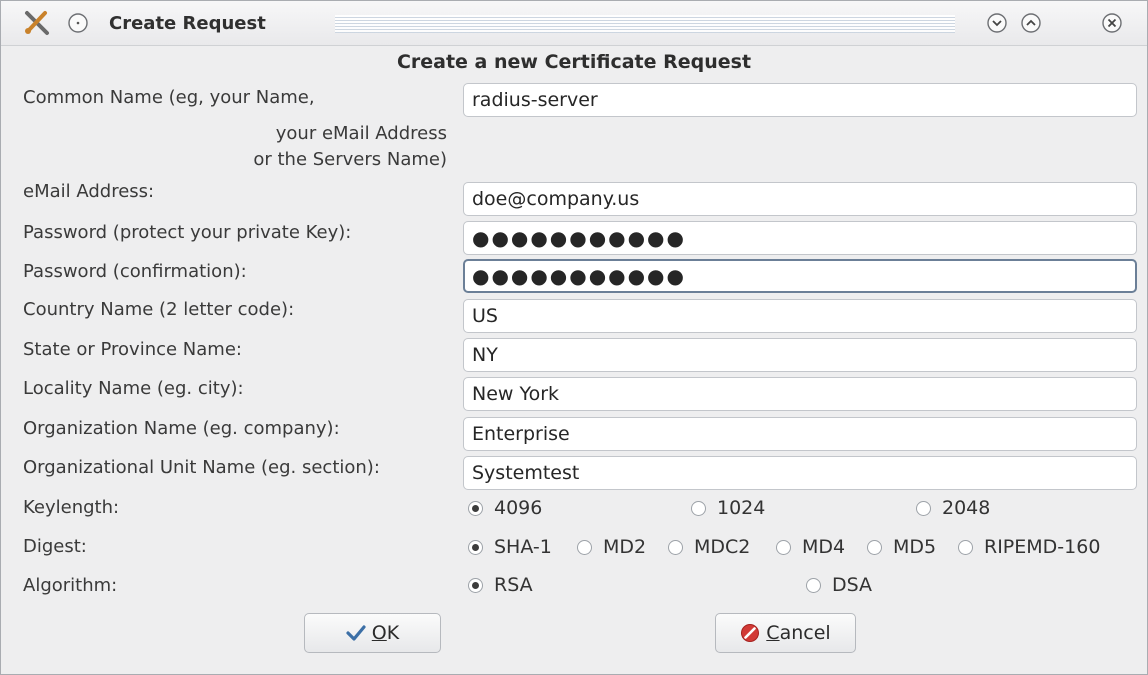  Describe the element at coordinates (518, 508) in the screenshot. I see `keylength-option-label: 4096` at that location.